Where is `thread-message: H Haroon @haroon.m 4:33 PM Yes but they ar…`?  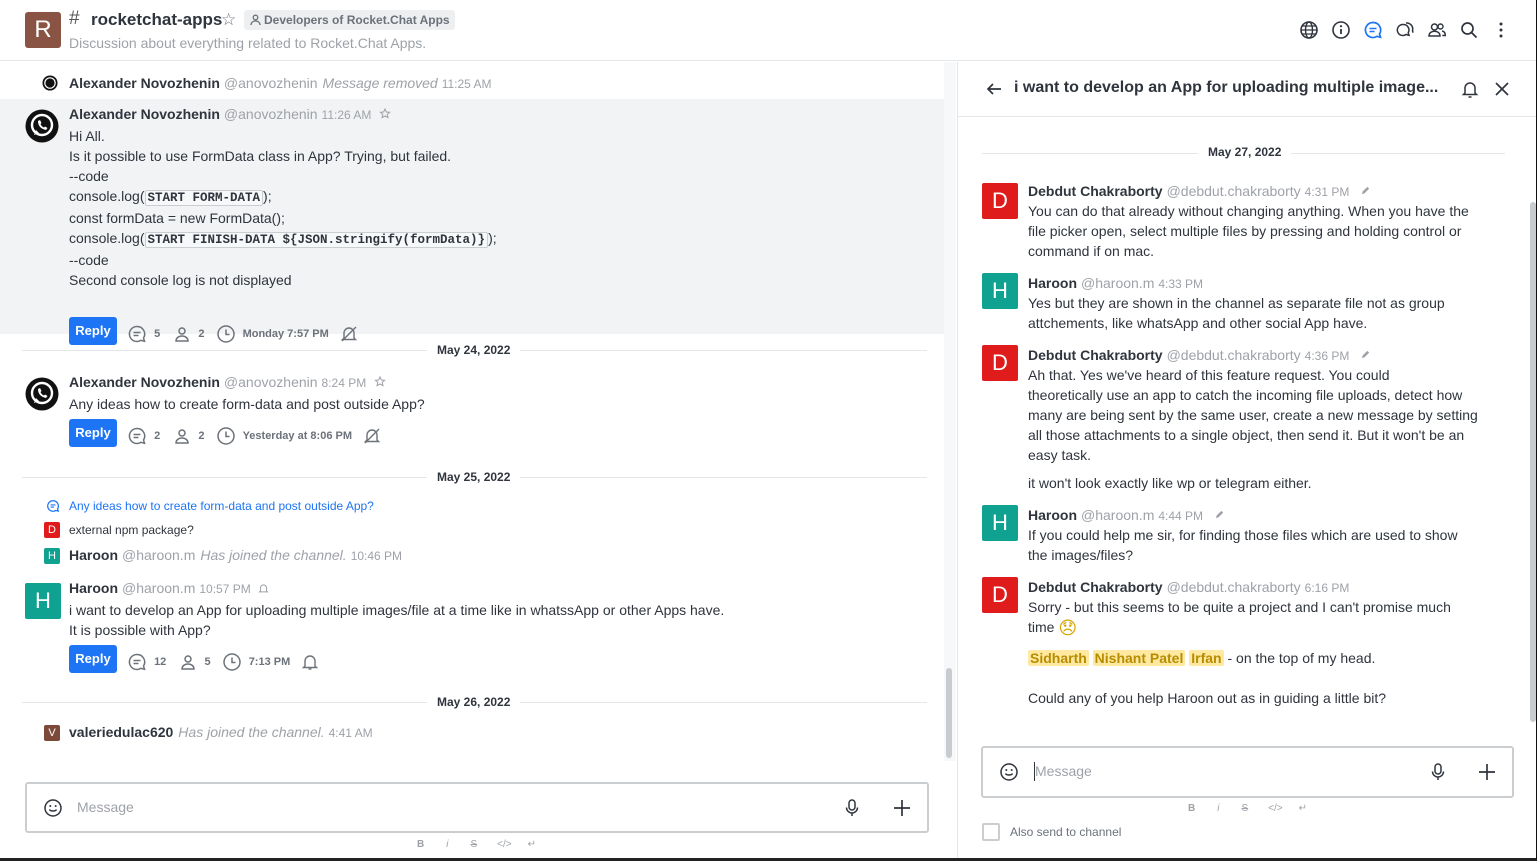
thread-message: H Haroon @haroon.m 4:33 PM Yes but they ar… is located at coordinates (1243, 303).